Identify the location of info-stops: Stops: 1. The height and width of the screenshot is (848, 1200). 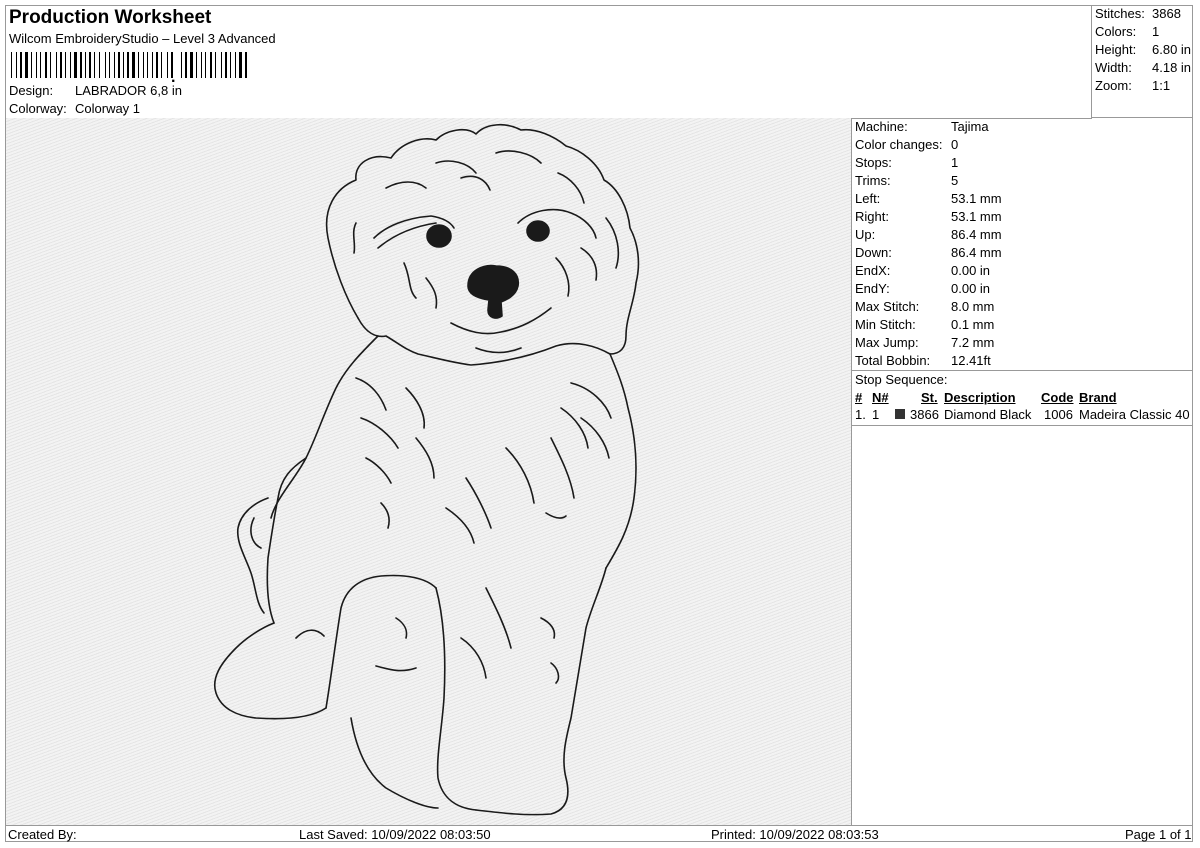
(907, 162).